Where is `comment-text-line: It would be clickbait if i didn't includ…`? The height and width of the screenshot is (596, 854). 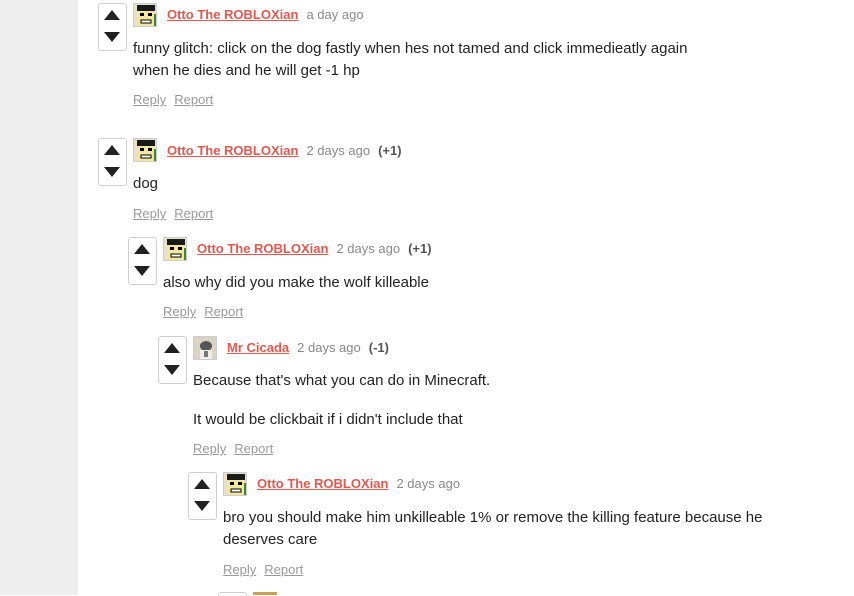 comment-text-line: It would be clickbait if i didn't includ… is located at coordinates (328, 419).